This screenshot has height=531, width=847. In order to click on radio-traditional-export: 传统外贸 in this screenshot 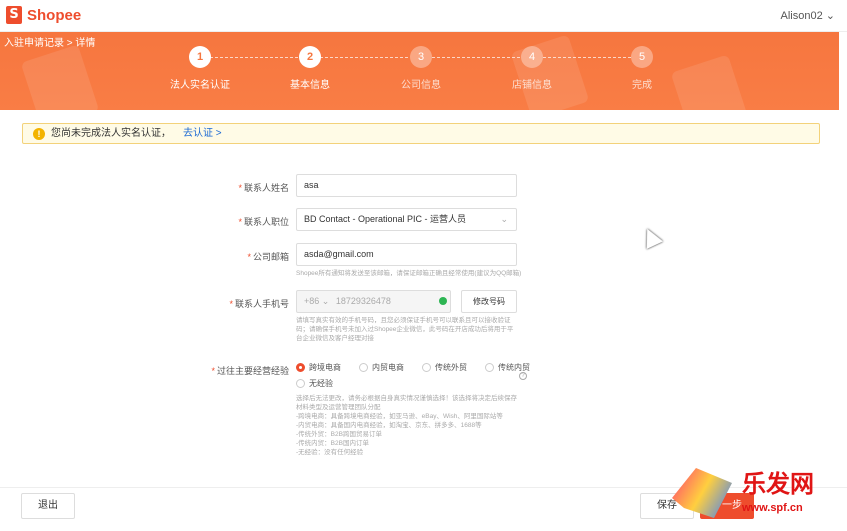, I will do `click(444, 367)`.